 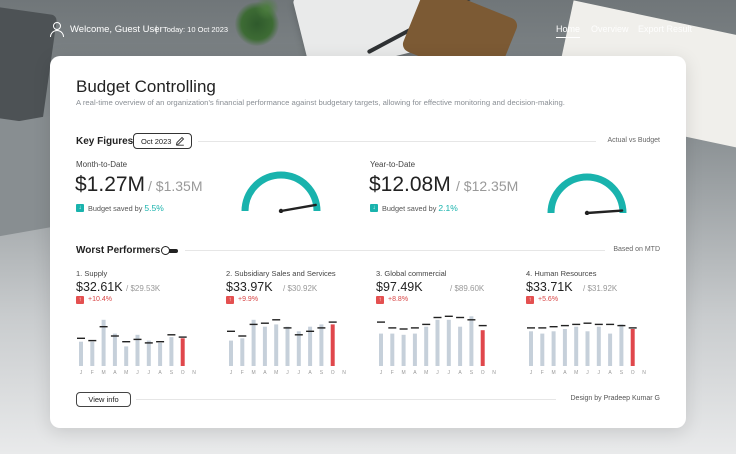 What do you see at coordinates (395, 250) in the screenshot?
I see `worst-performers-divider` at bounding box center [395, 250].